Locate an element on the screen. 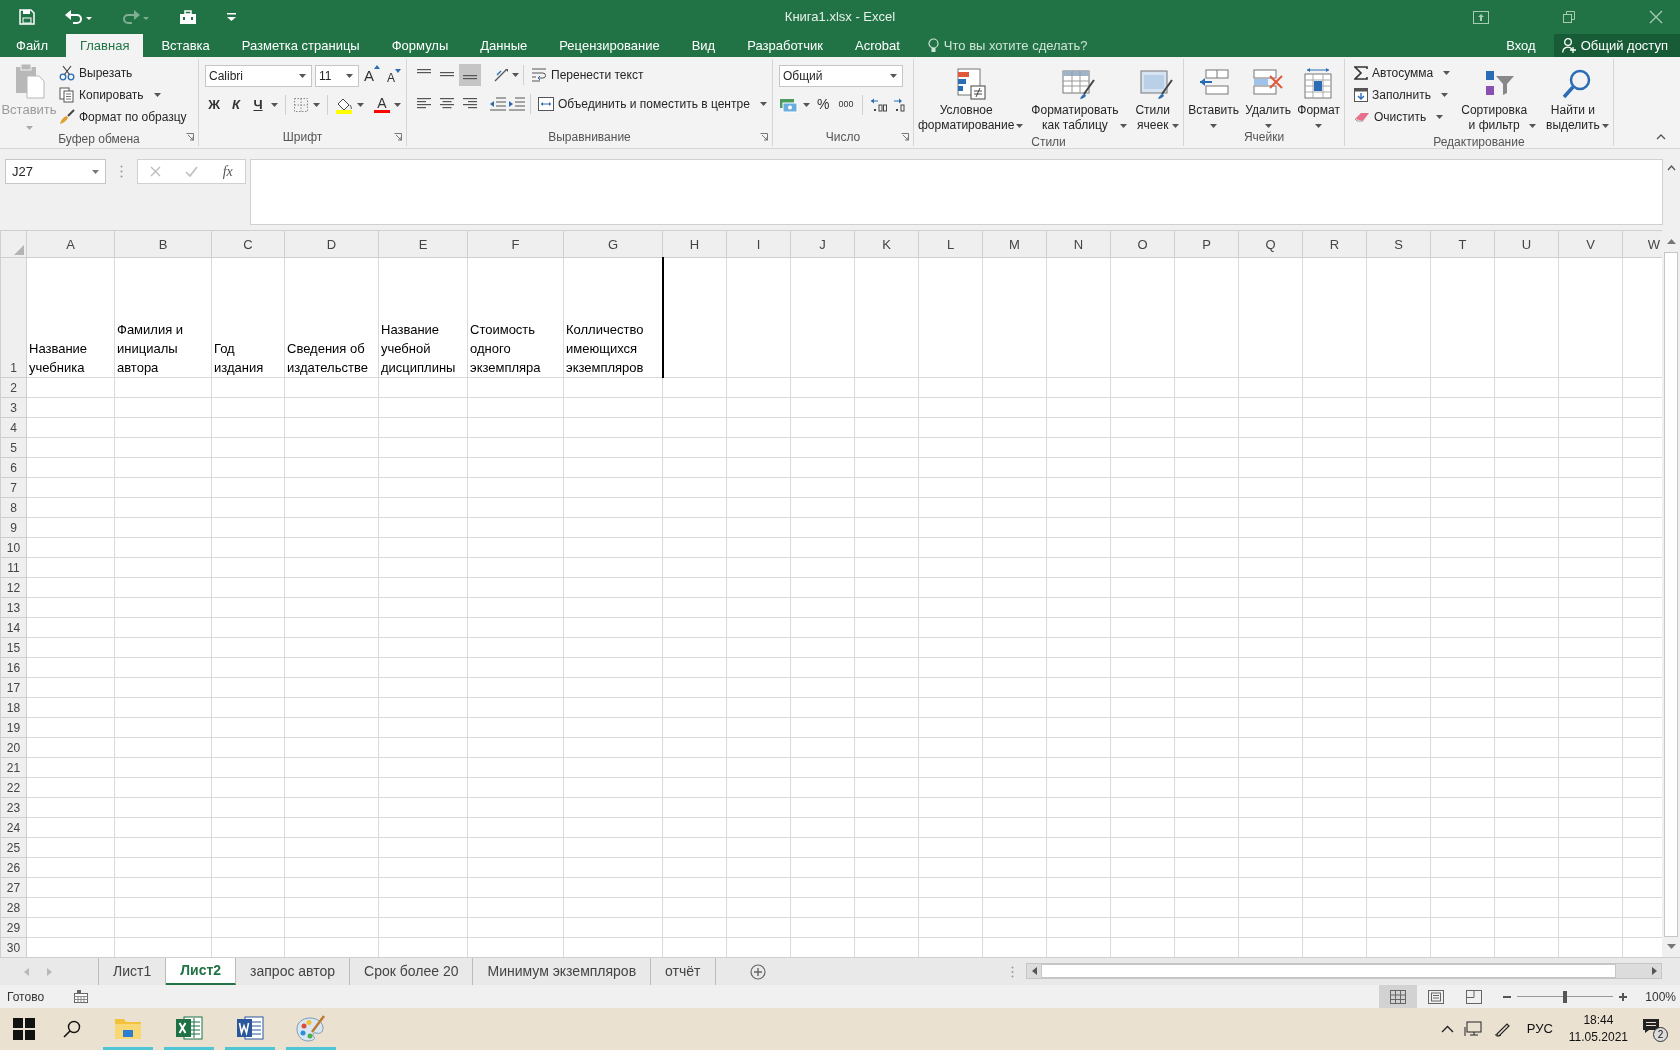 The width and height of the screenshot is (1680, 1050). percent-button: % is located at coordinates (823, 104).